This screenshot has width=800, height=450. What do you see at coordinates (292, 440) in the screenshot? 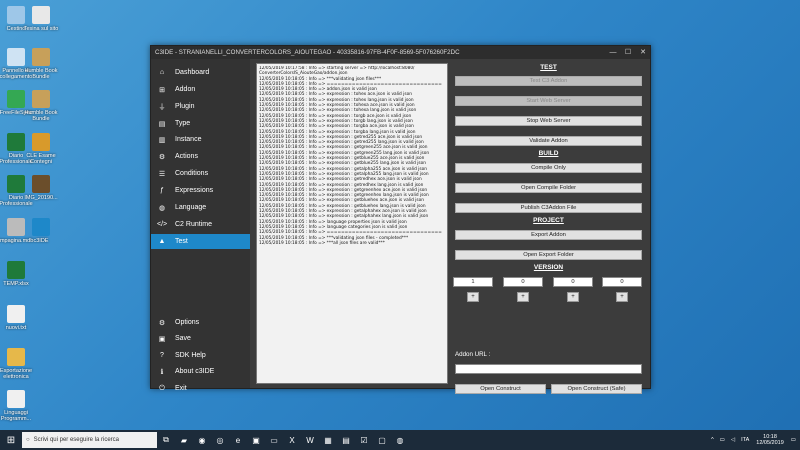
I see `excel-icon: X` at bounding box center [292, 440].